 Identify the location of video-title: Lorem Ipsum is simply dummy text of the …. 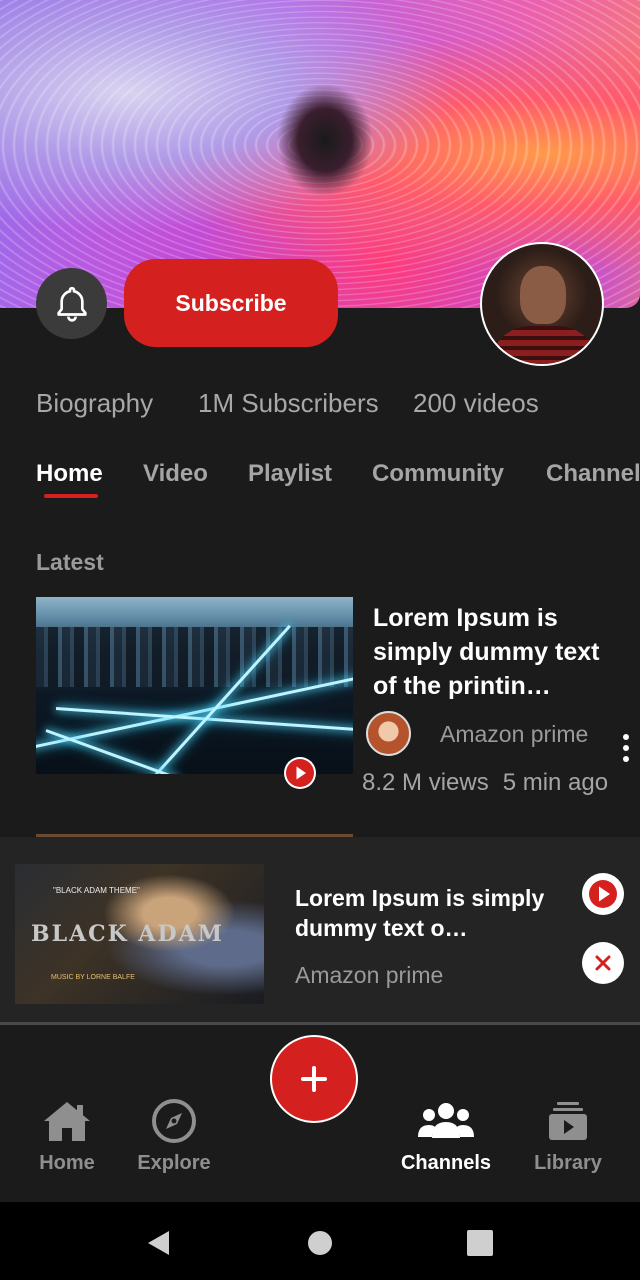
(500, 652).